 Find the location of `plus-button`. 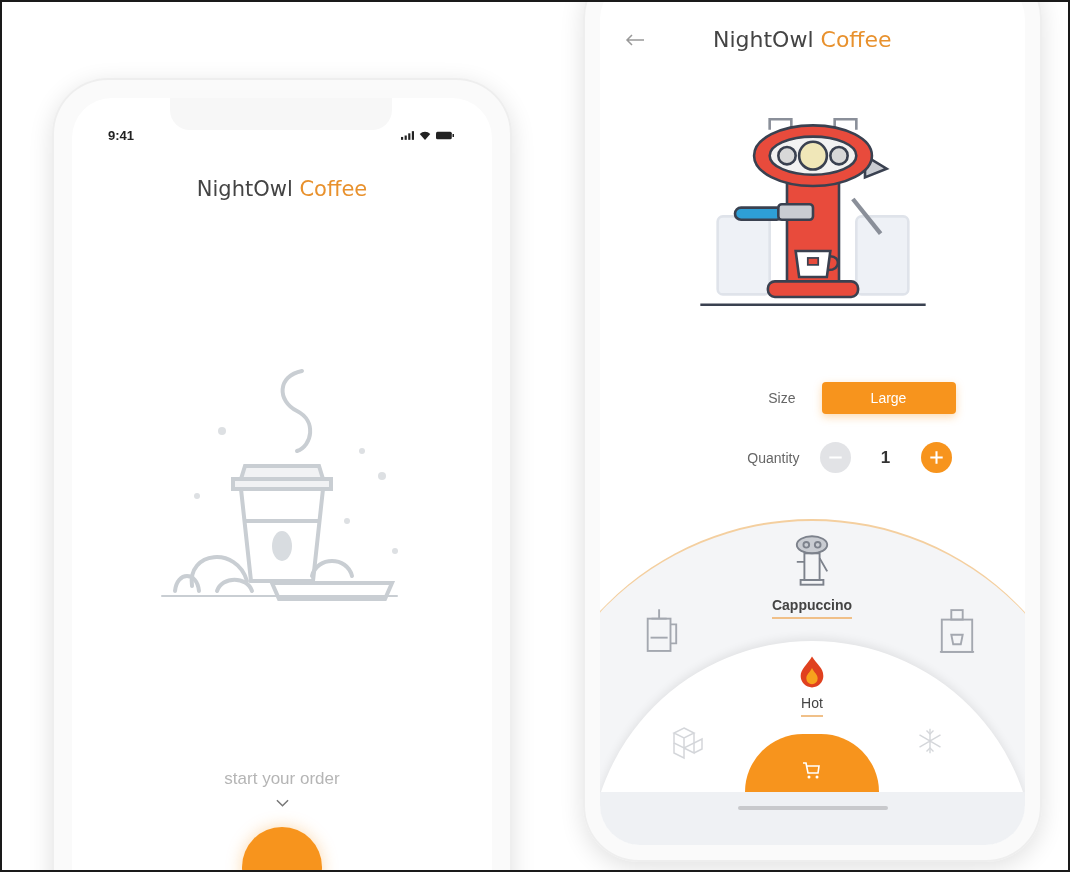

plus-button is located at coordinates (936, 457).